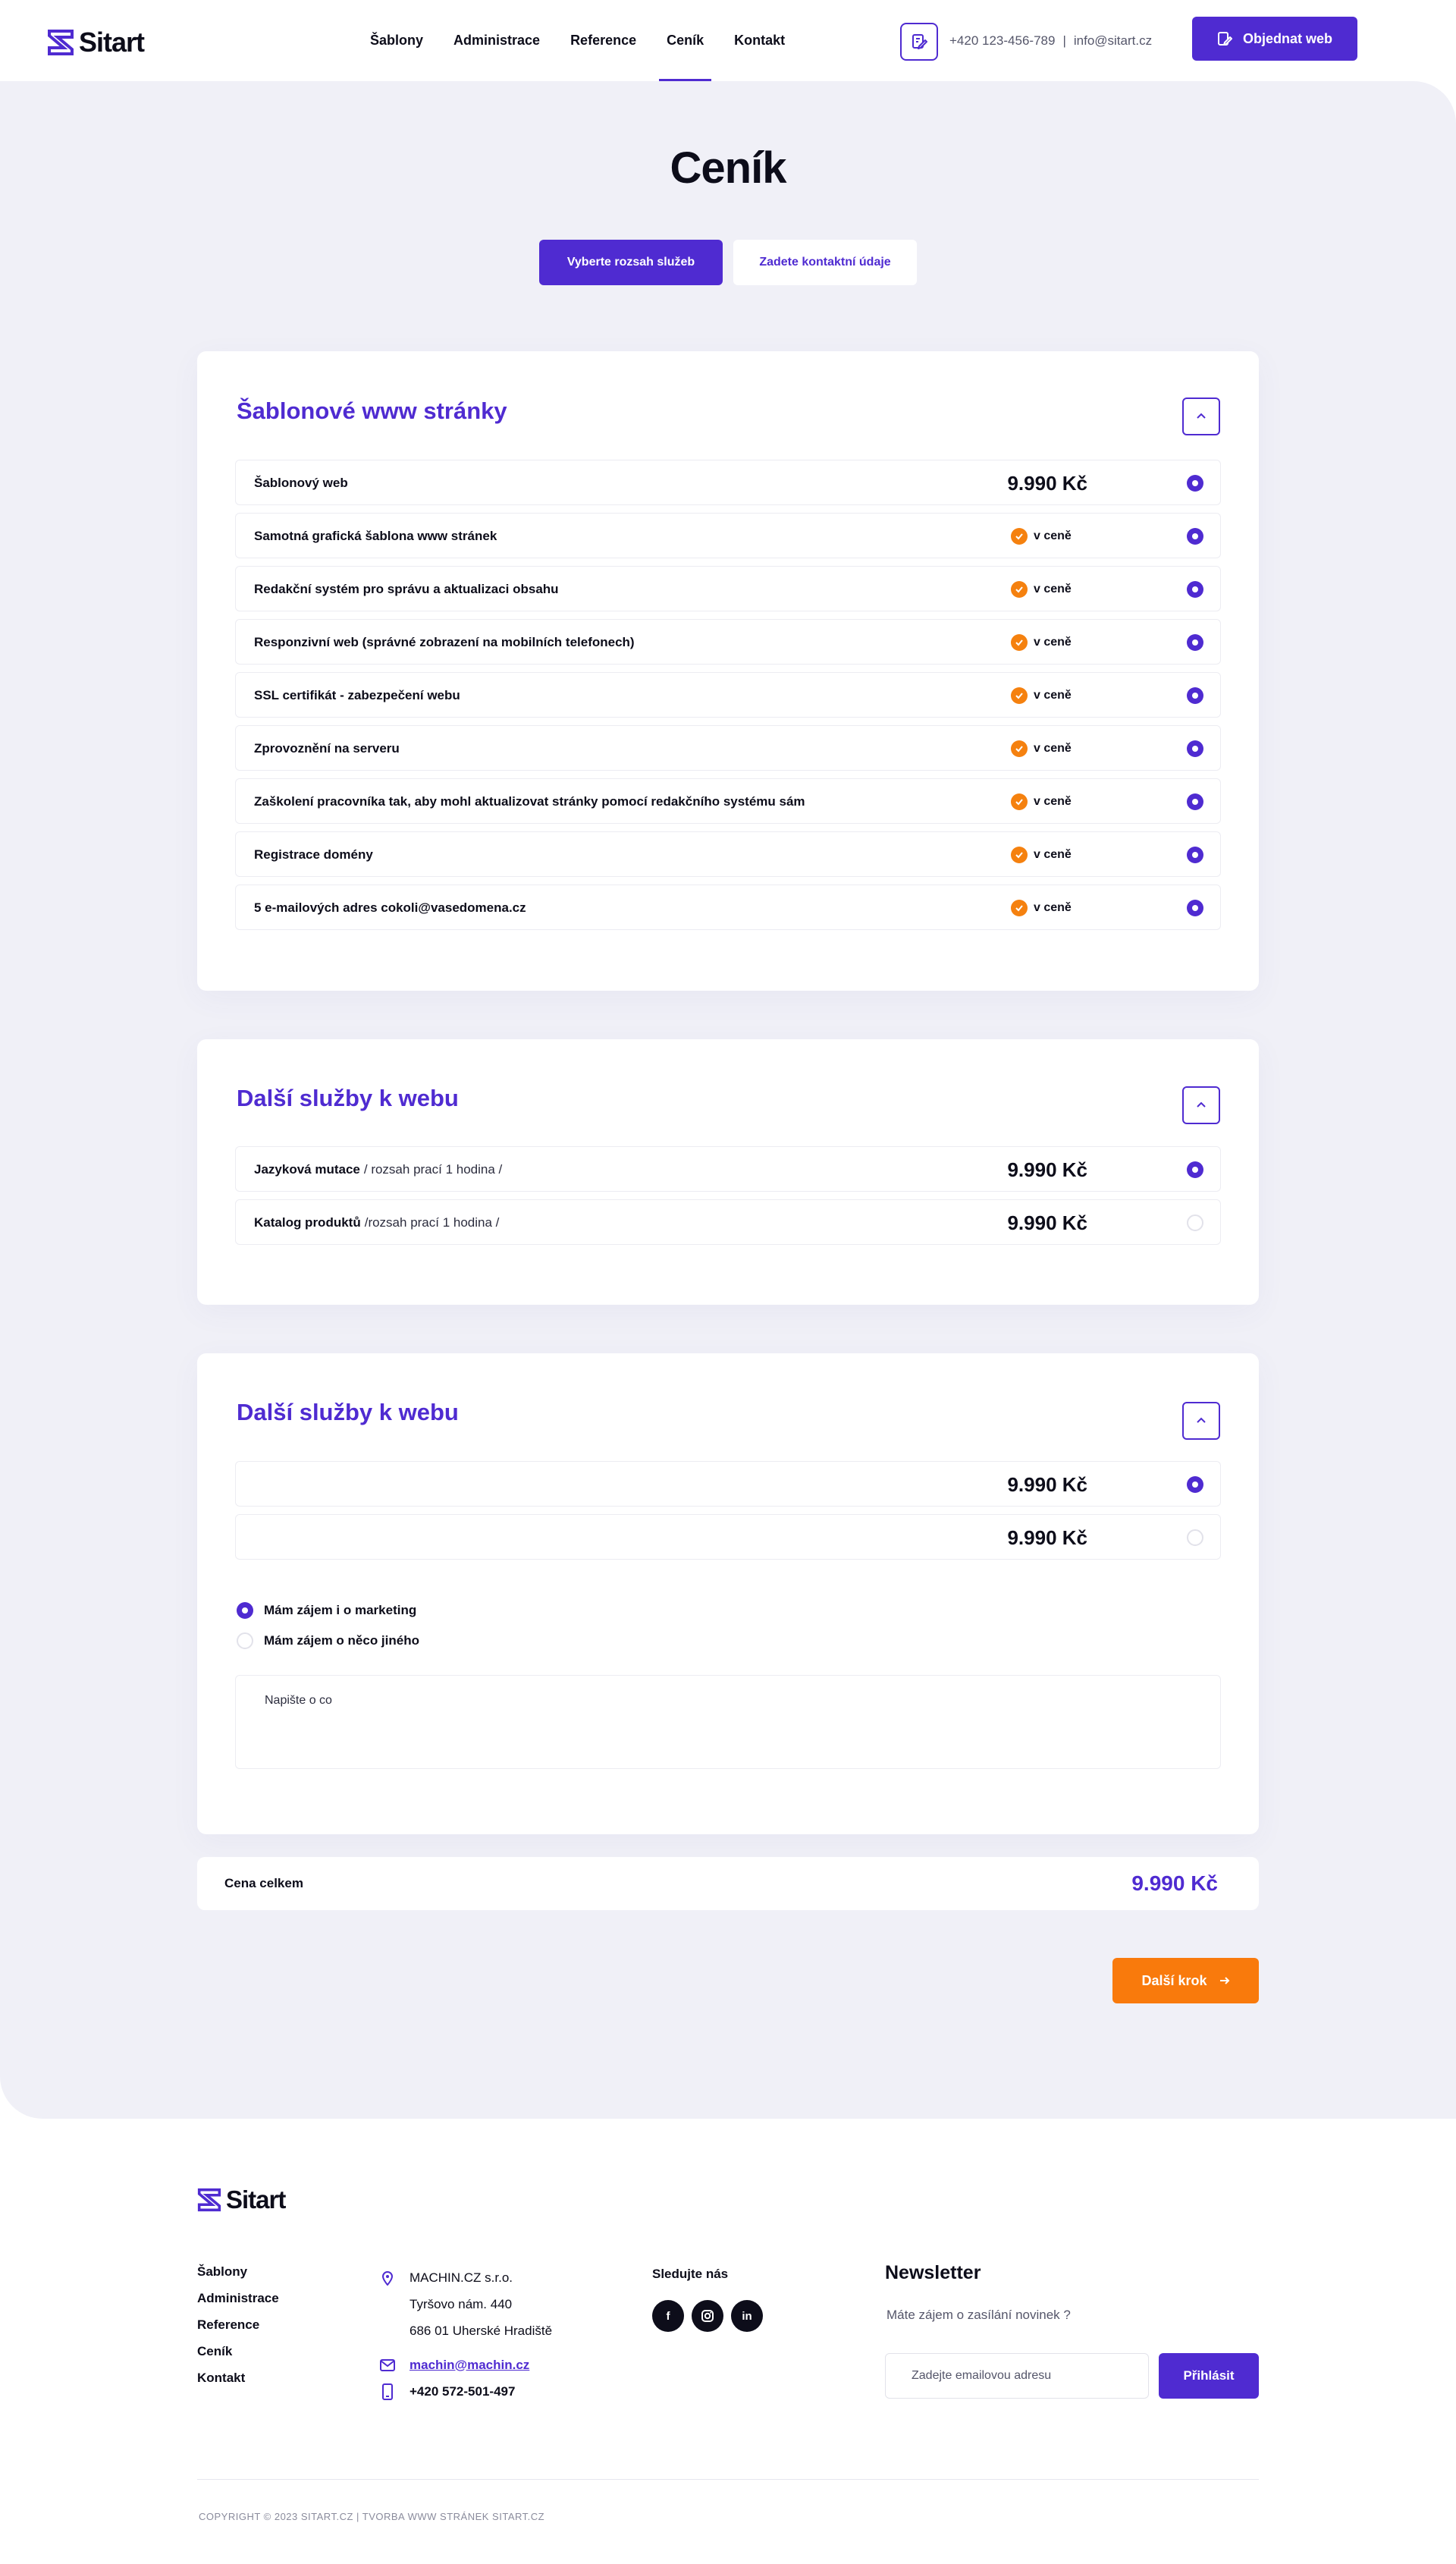 The width and height of the screenshot is (1456, 2564). What do you see at coordinates (1174, 1883) in the screenshot?
I see `total-value: 9.990 Kč` at bounding box center [1174, 1883].